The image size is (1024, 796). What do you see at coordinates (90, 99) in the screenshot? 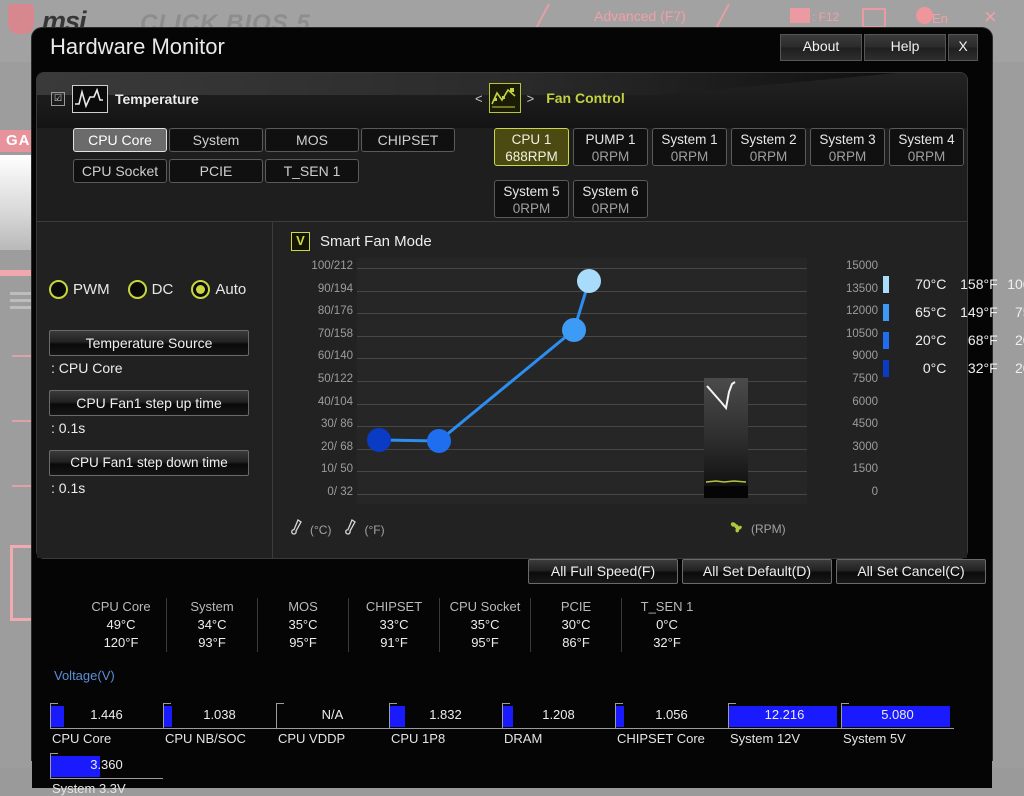
I see `waveform-icon` at bounding box center [90, 99].